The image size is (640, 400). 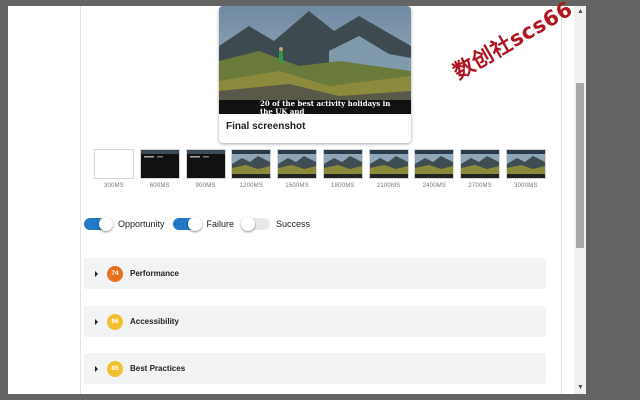 I want to click on filmstrip-frame: 1500MS, so click(x=297, y=173).